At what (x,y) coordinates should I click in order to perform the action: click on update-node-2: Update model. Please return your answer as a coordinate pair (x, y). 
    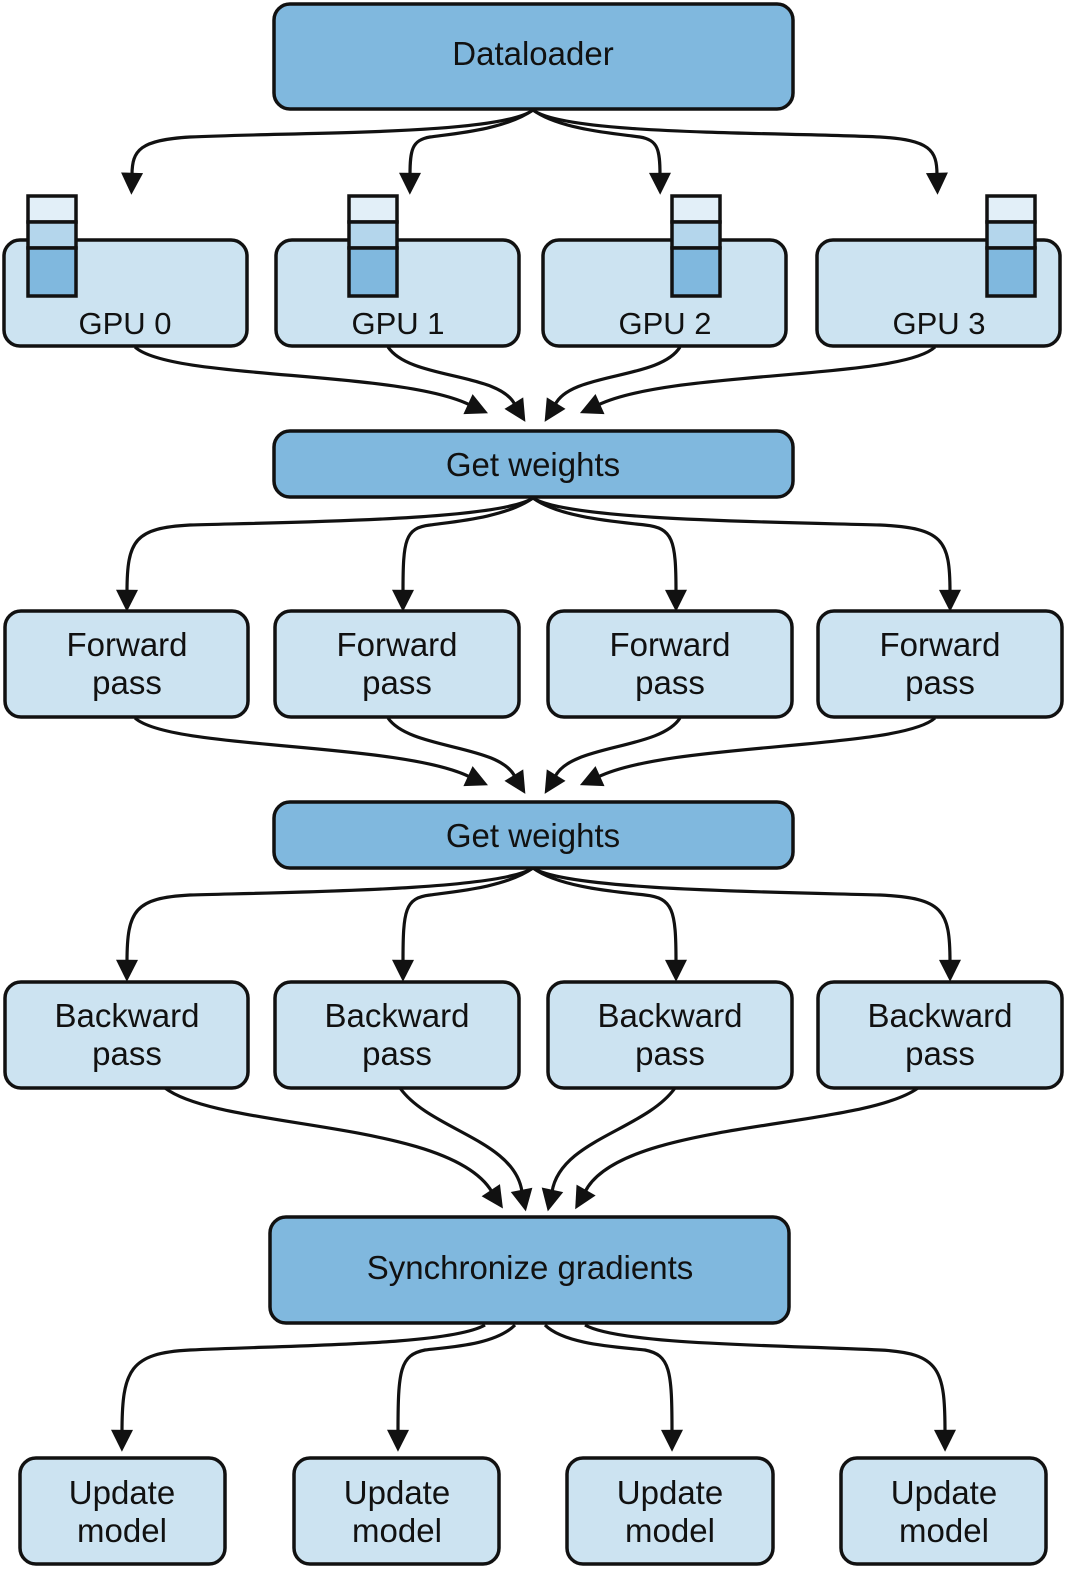
    Looking at the image, I should click on (670, 1511).